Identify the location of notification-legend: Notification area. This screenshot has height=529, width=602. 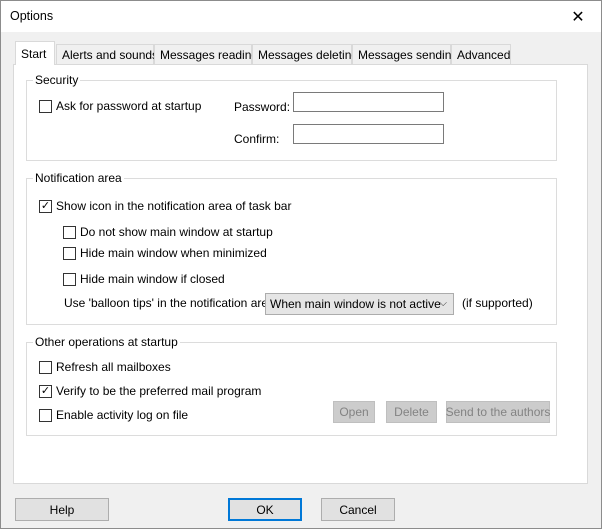
(78, 178).